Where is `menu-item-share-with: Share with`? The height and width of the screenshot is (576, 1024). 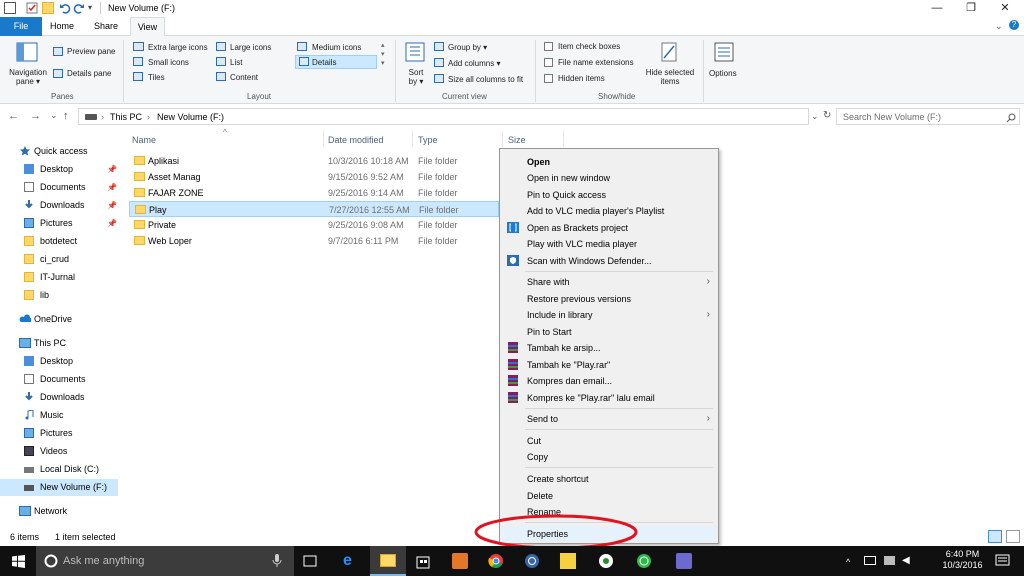 menu-item-share-with: Share with is located at coordinates (548, 282).